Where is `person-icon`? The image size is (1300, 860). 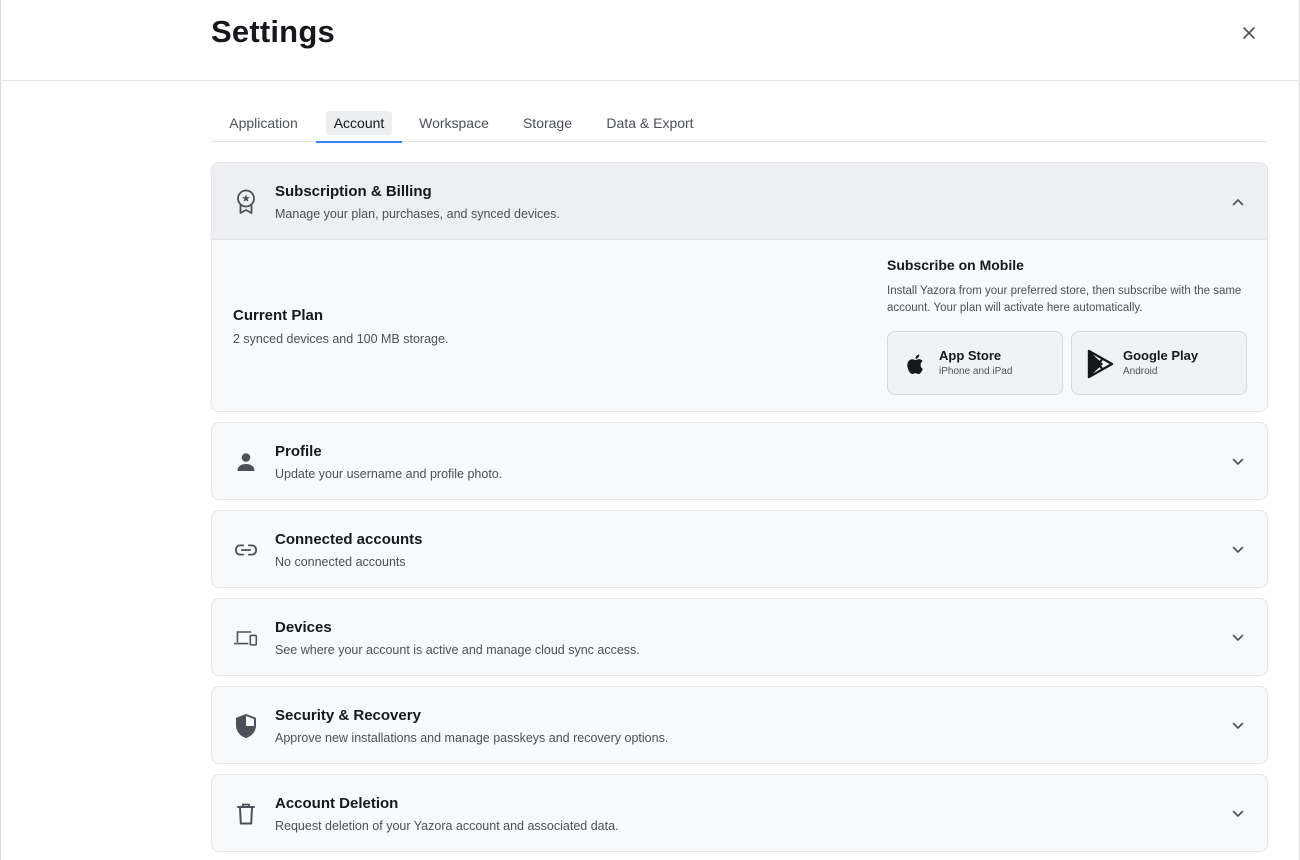
person-icon is located at coordinates (246, 462).